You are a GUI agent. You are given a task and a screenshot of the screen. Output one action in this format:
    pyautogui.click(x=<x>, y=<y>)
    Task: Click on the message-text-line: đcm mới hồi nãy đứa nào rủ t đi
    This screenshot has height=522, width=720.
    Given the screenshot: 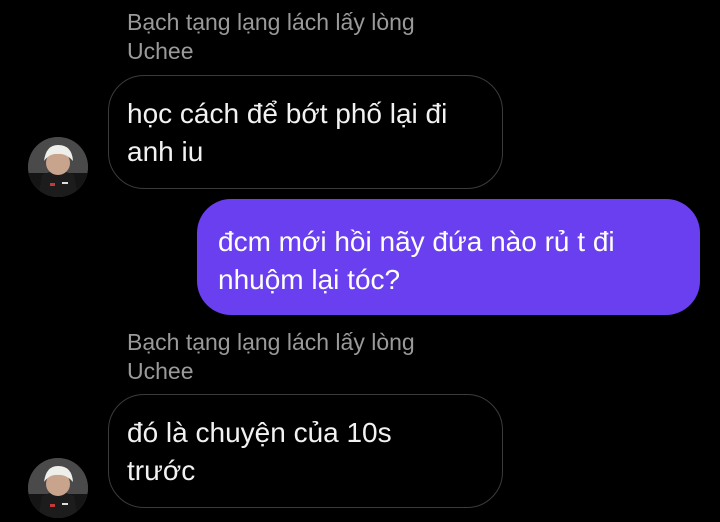 What is the action you would take?
    pyautogui.click(x=416, y=241)
    